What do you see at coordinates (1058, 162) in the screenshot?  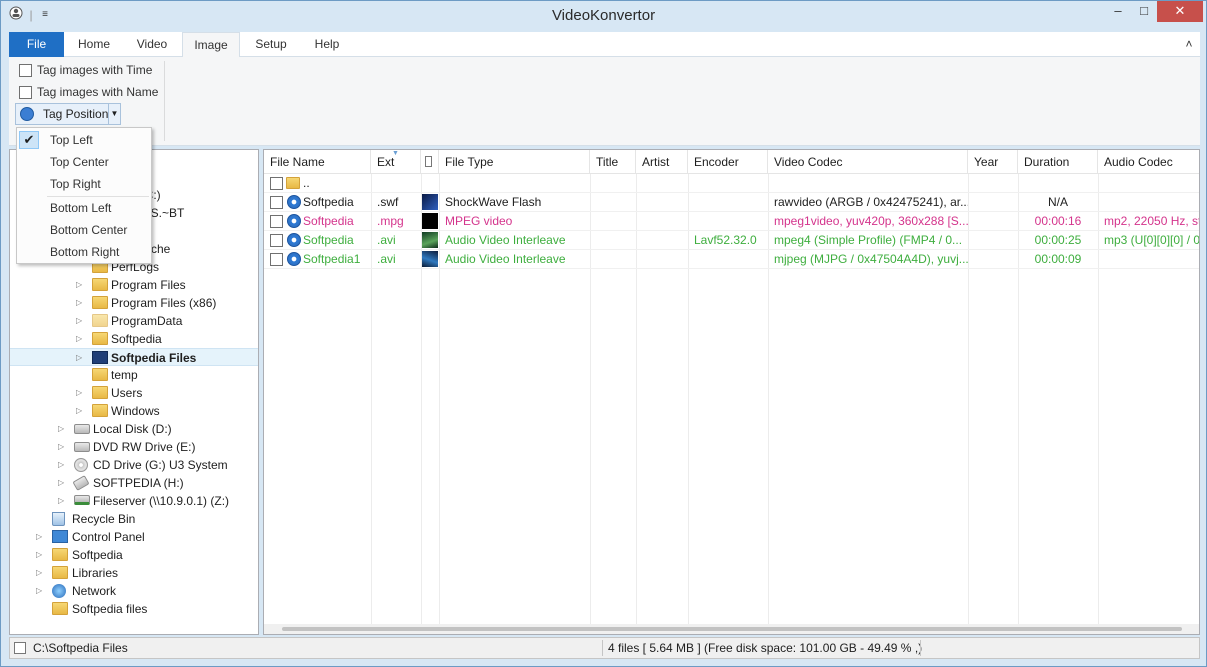 I see `col-duration: Duration` at bounding box center [1058, 162].